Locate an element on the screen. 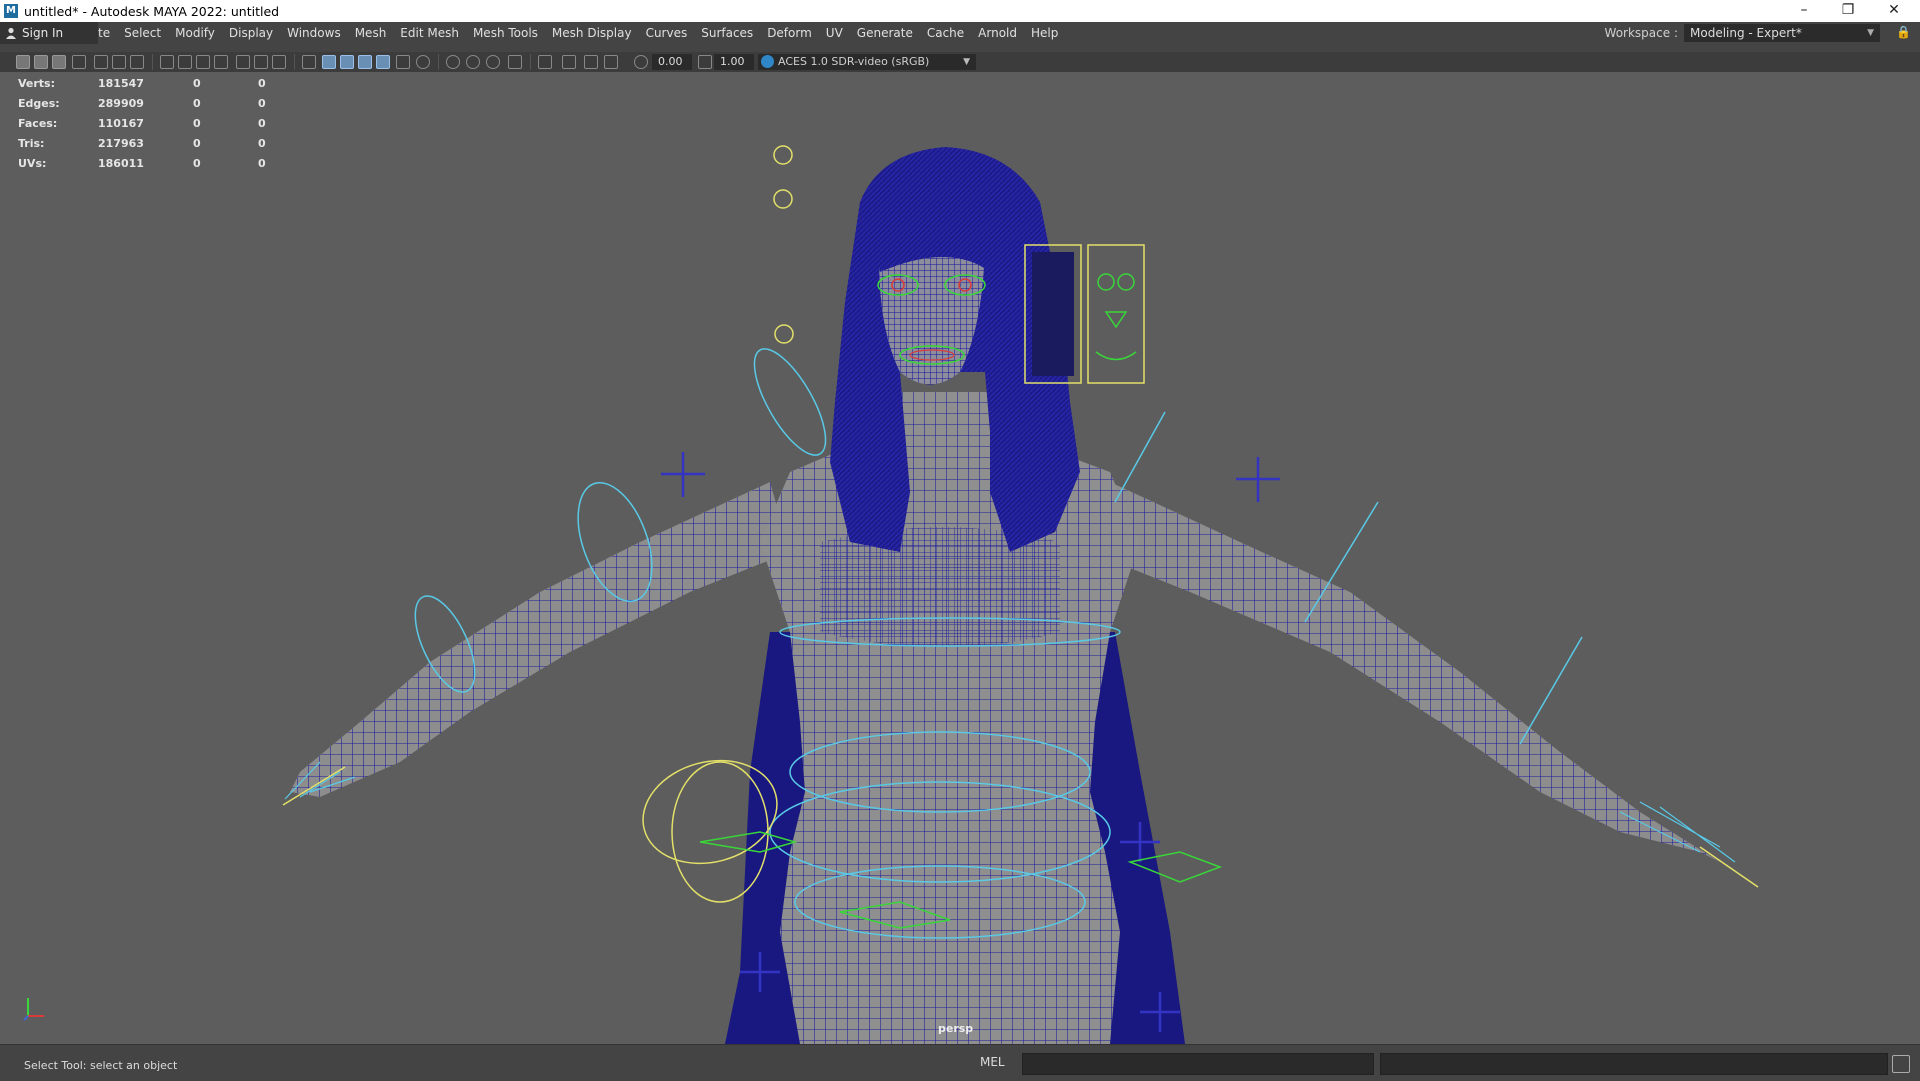 The height and width of the screenshot is (1081, 1920). menu-mesh-display: Mesh Display is located at coordinates (592, 33).